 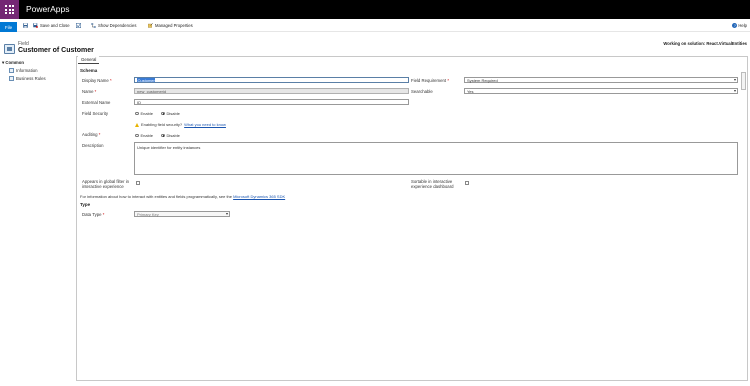 I want to click on save-close-icon, so click(x=35, y=25).